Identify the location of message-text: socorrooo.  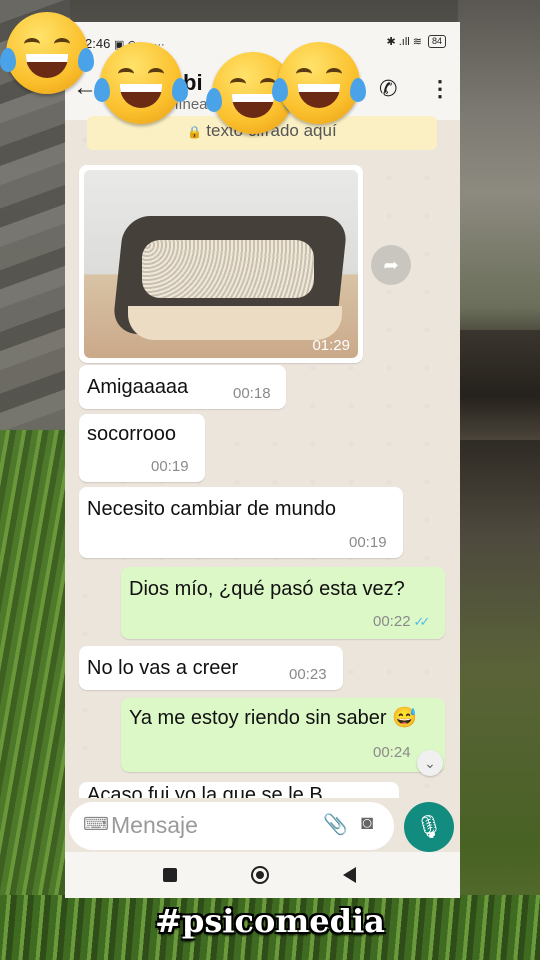
(131, 434).